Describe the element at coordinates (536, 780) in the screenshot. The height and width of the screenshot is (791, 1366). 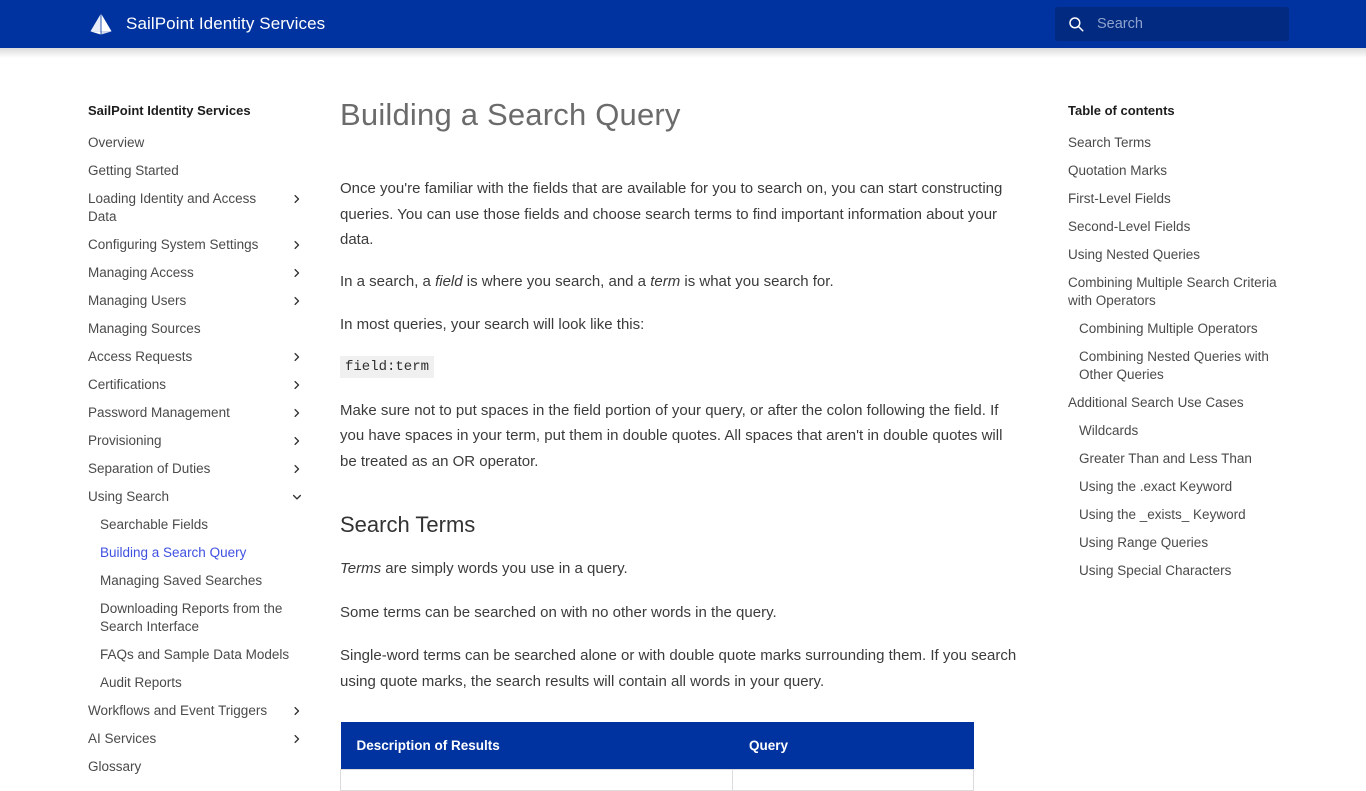
I see `table-cell-description` at that location.